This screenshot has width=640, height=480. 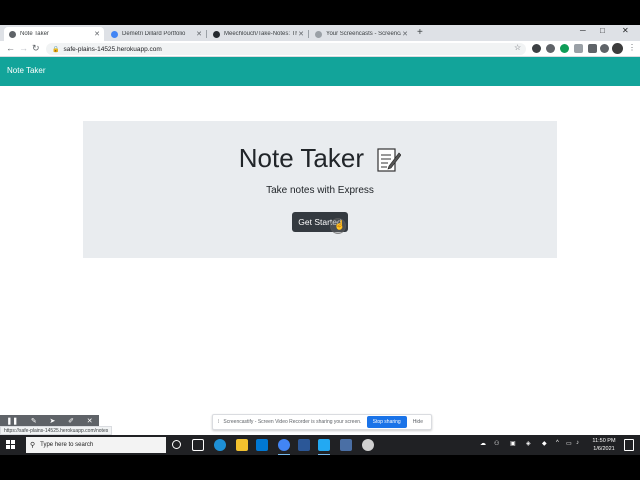 What do you see at coordinates (54, 34) in the screenshot?
I see `tab-note-taker: Note Taker ✕` at bounding box center [54, 34].